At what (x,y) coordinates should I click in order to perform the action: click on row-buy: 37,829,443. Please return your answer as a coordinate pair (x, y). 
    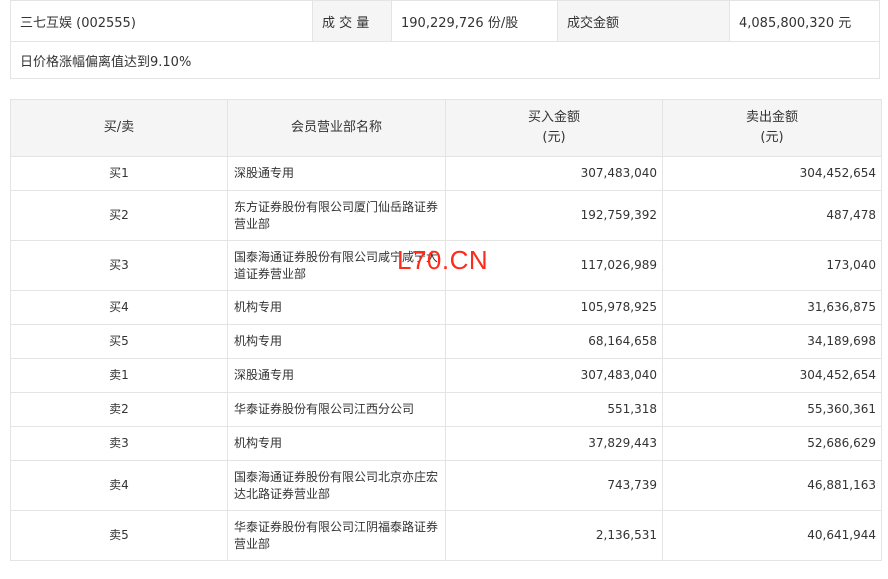
    Looking at the image, I should click on (554, 443).